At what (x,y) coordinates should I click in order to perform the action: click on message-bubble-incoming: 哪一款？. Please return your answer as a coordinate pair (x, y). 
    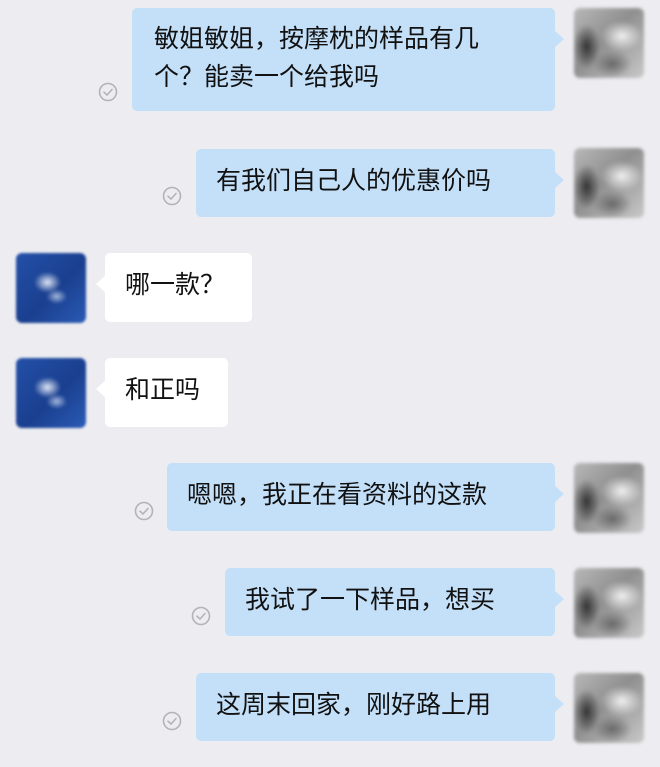
    Looking at the image, I should click on (174, 287).